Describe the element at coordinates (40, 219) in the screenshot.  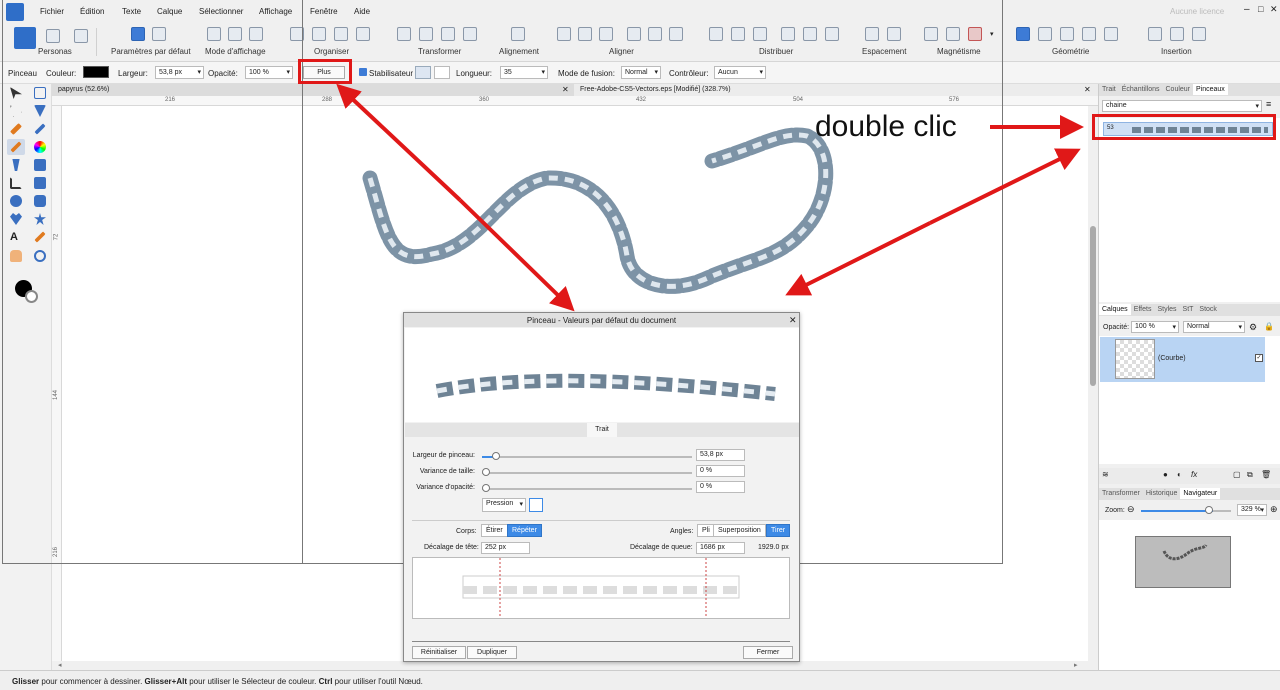
I see `star-tool-icon` at that location.